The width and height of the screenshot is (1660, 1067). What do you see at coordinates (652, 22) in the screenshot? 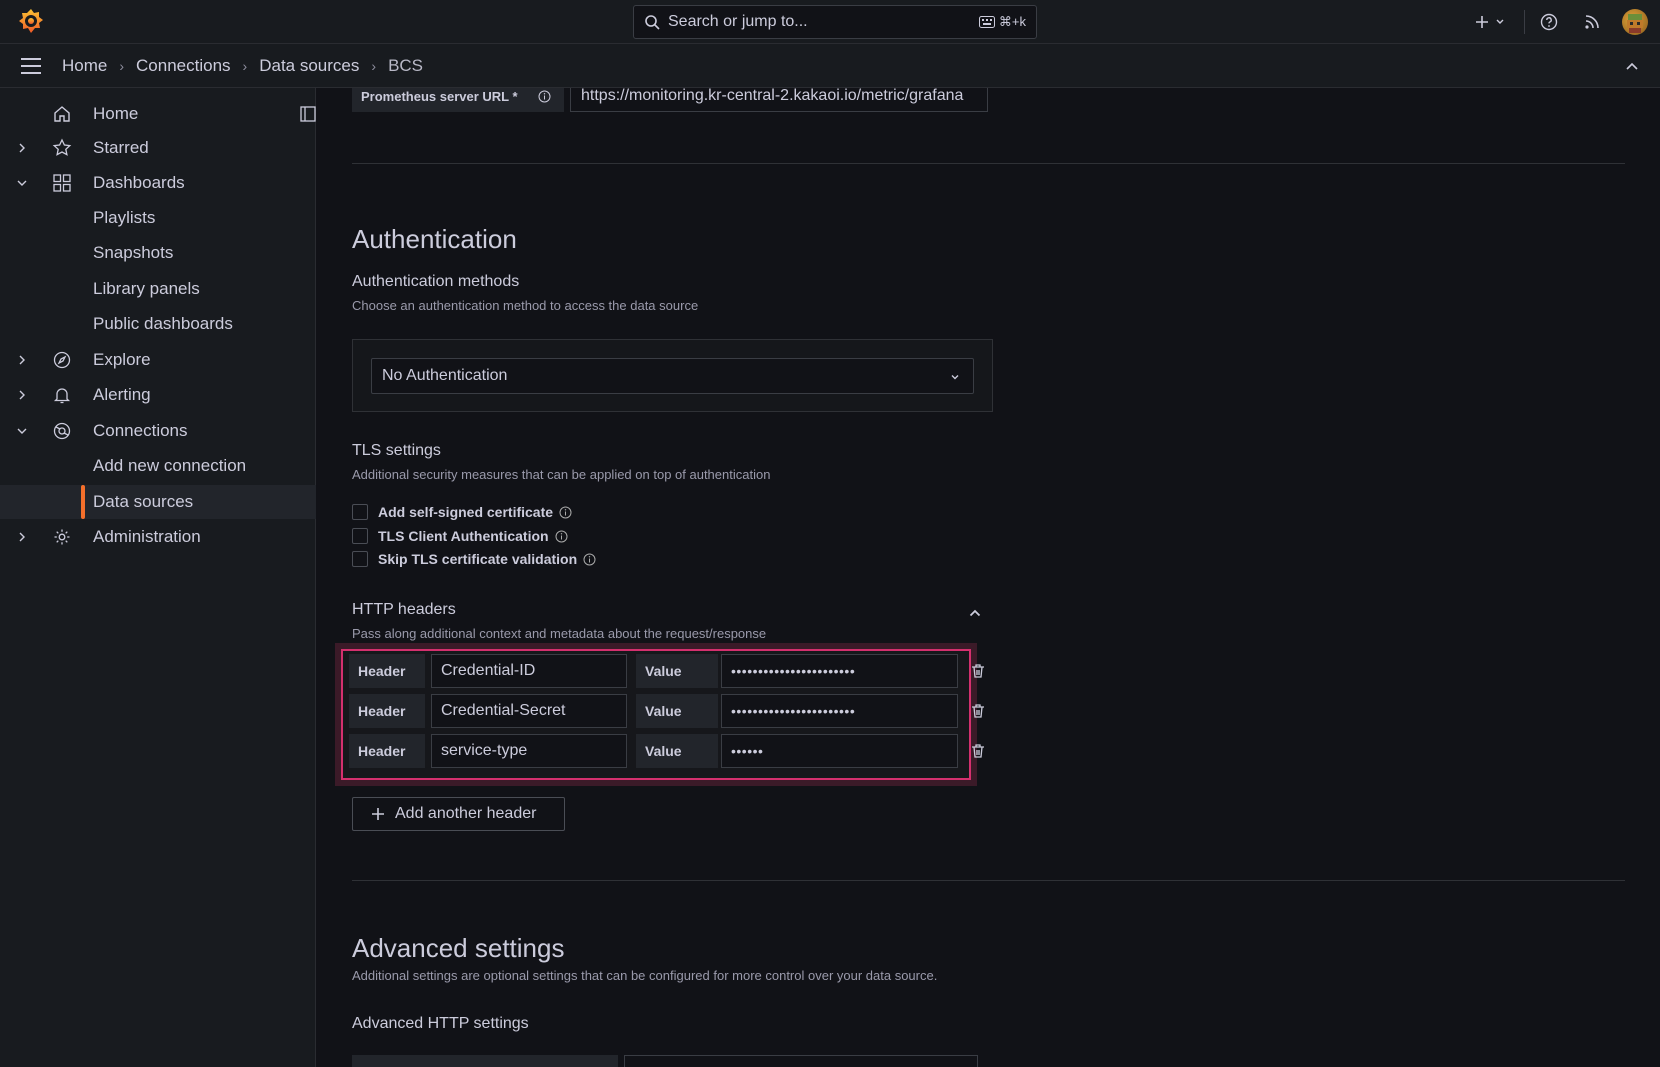
I see `search-icon` at bounding box center [652, 22].